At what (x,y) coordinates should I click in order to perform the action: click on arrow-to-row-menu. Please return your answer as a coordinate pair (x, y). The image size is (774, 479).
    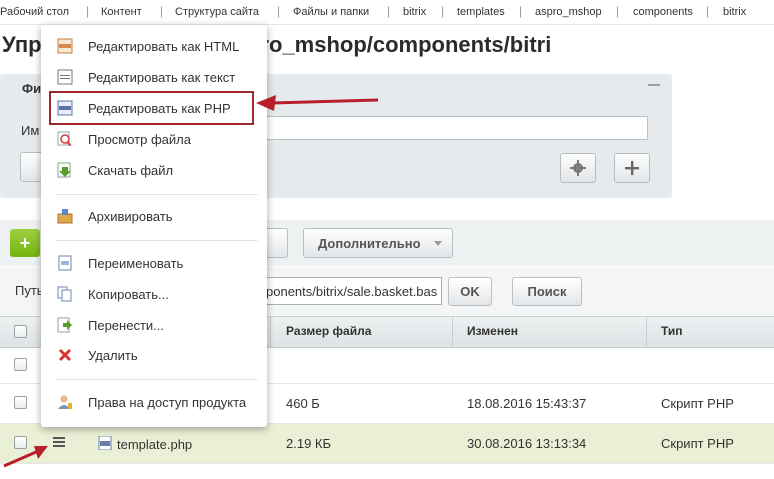
    Looking at the image, I should click on (25, 457).